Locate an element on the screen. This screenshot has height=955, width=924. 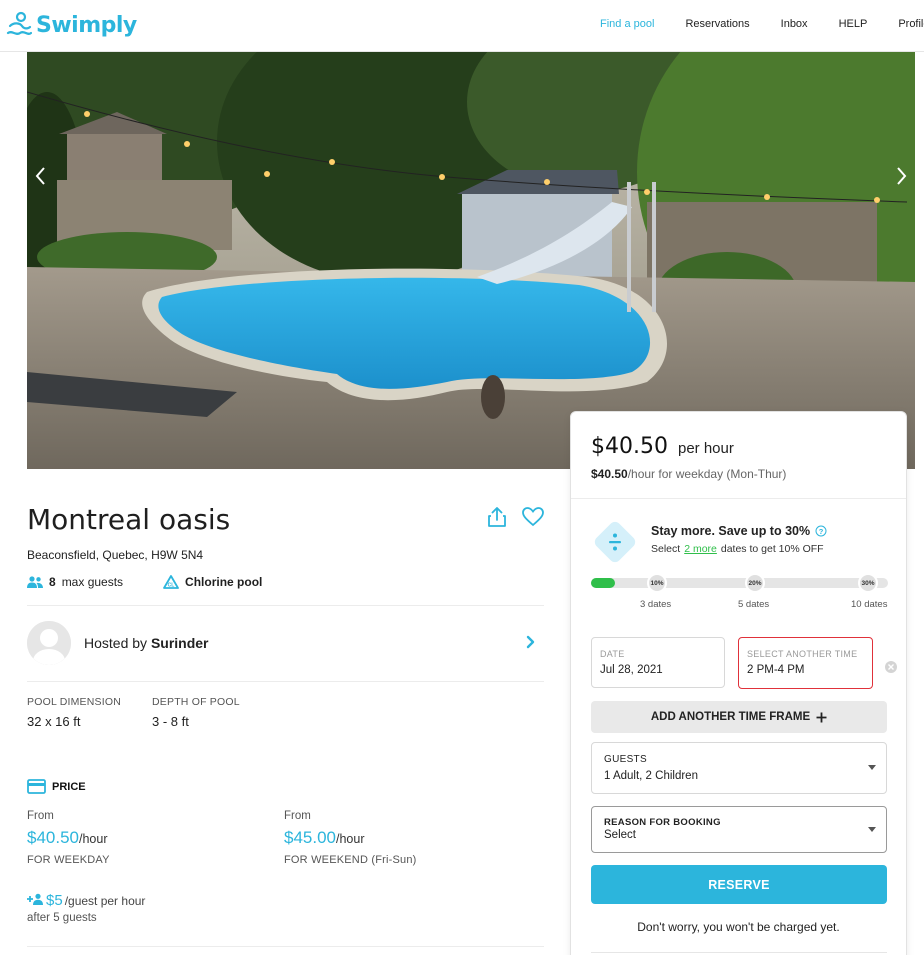
nav-help: HELP is located at coordinates (853, 24).